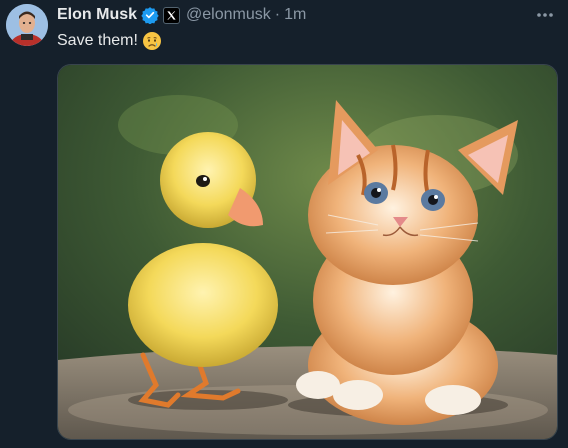  I want to click on more-options-icon, so click(545, 15).